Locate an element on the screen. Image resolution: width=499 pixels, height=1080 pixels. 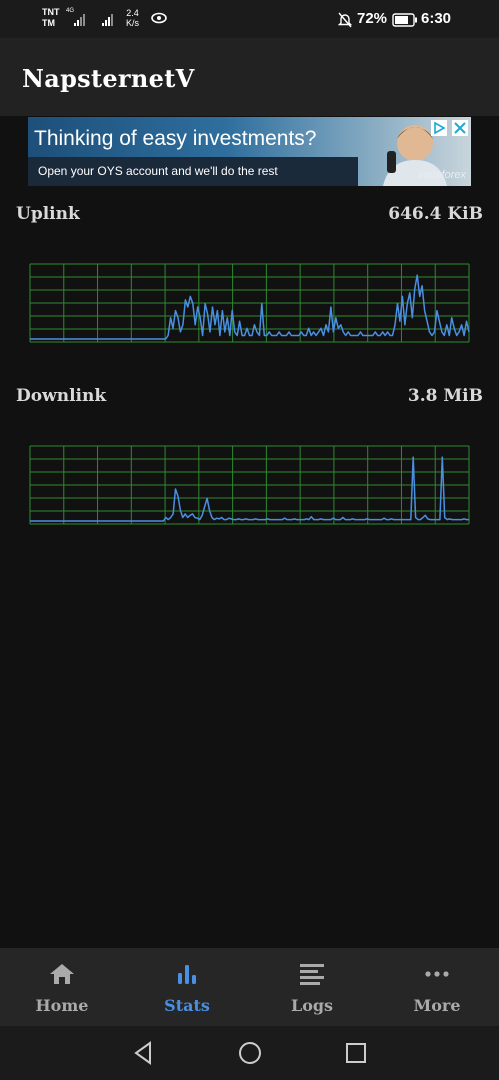
battery-percent: 72% is located at coordinates (372, 18).